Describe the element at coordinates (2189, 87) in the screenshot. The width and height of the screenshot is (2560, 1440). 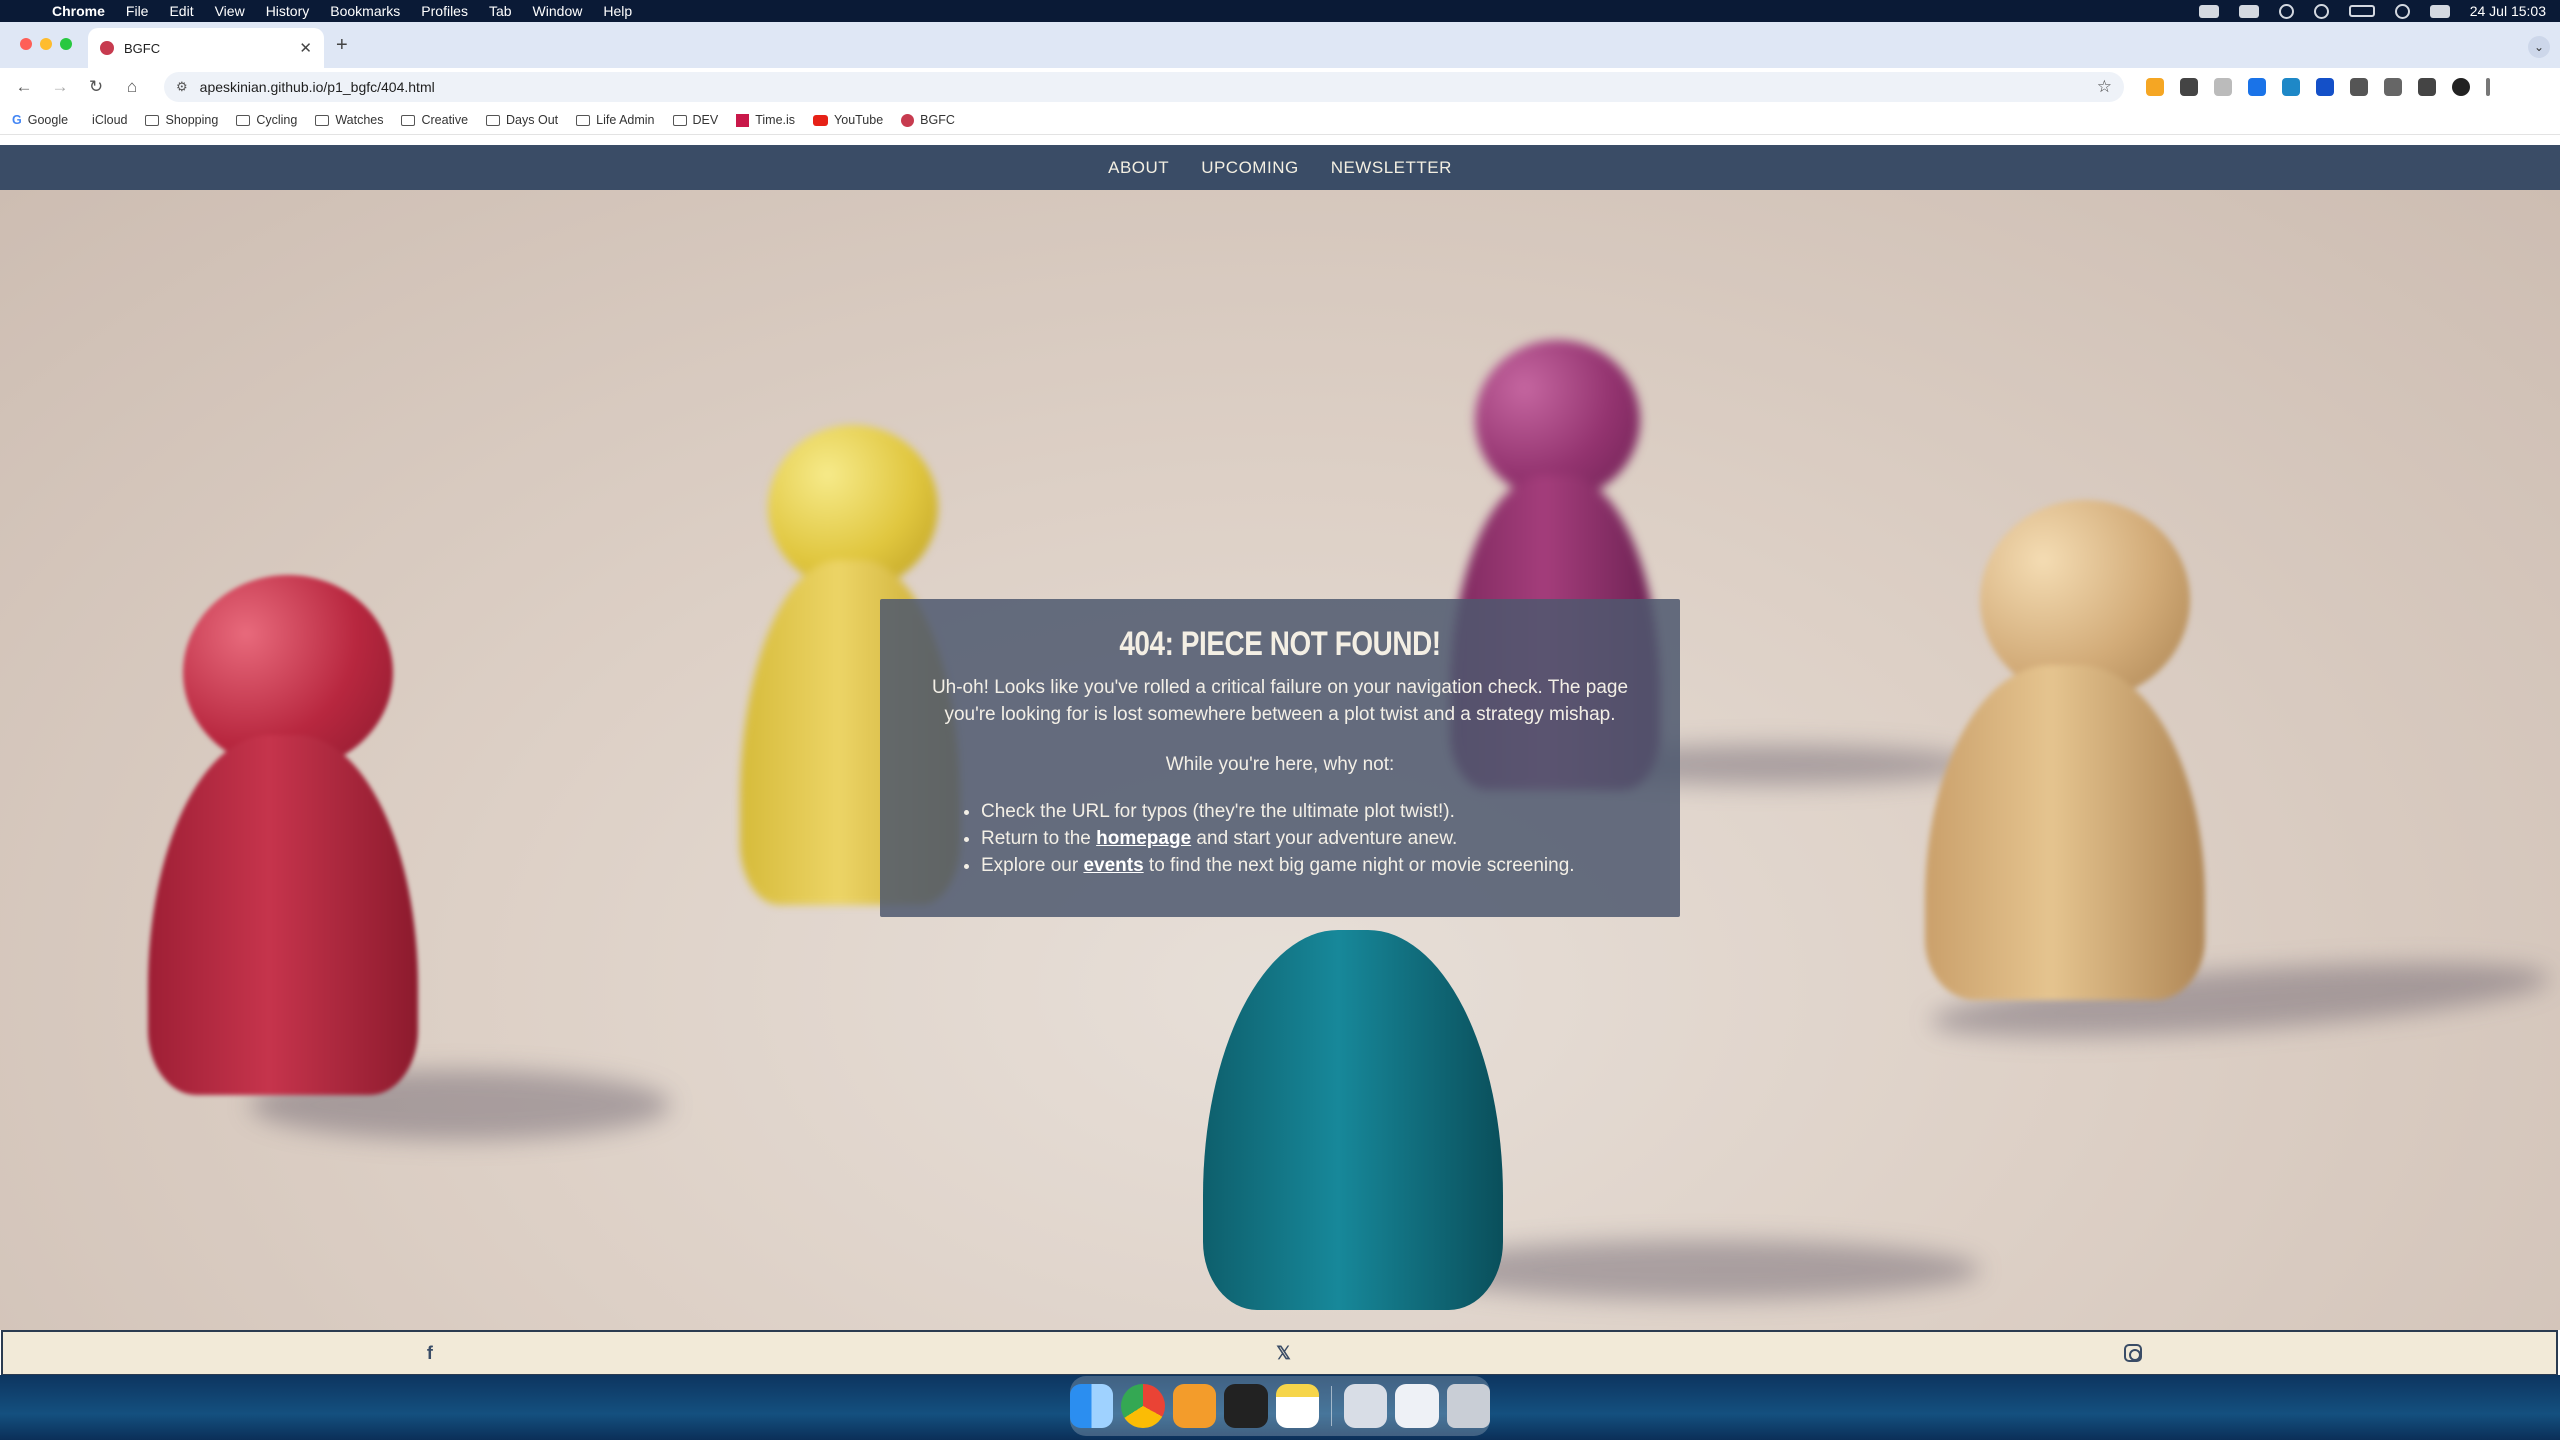
I see `eyedropper-icon` at that location.